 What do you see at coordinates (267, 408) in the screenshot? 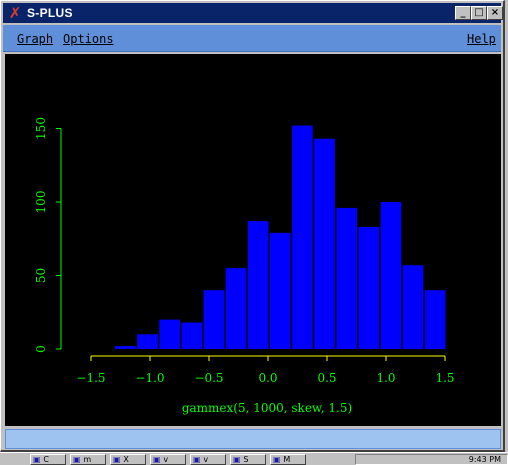
I see `x-axis-label: gammex(5, 1000, skew, 1.5)` at bounding box center [267, 408].